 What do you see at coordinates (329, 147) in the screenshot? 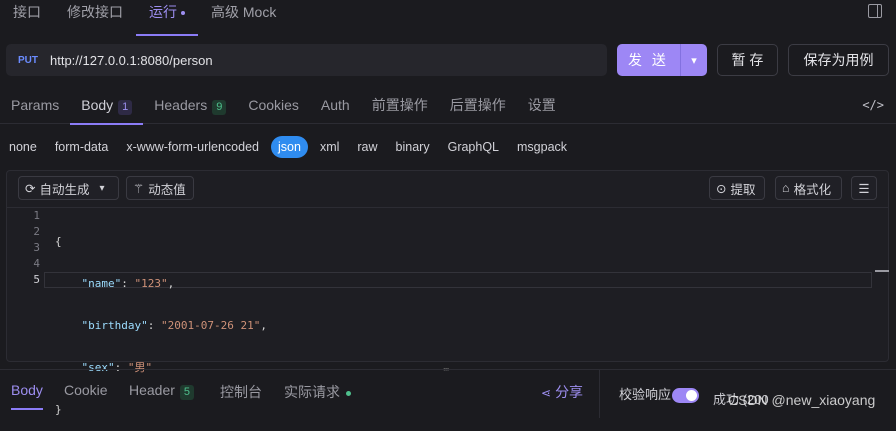
I see `body-type-xml: xml` at bounding box center [329, 147].